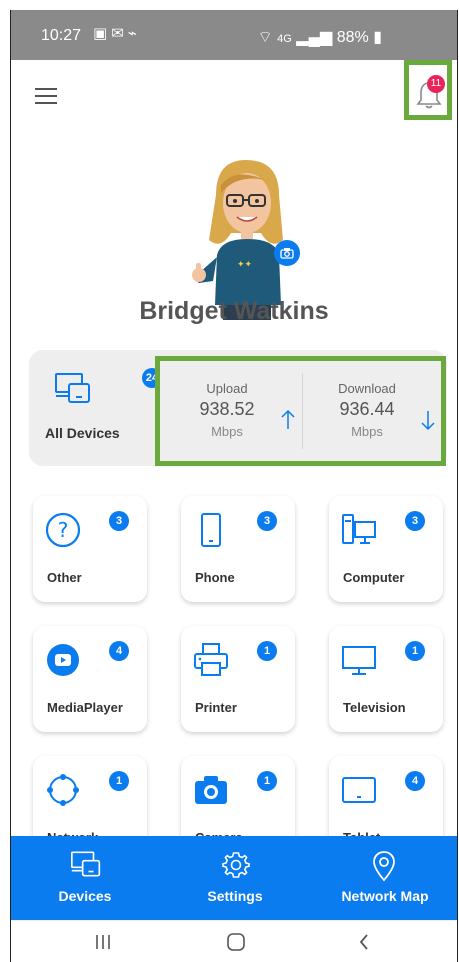 This screenshot has width=459, height=962. Describe the element at coordinates (384, 866) in the screenshot. I see `map-pin-icon` at that location.